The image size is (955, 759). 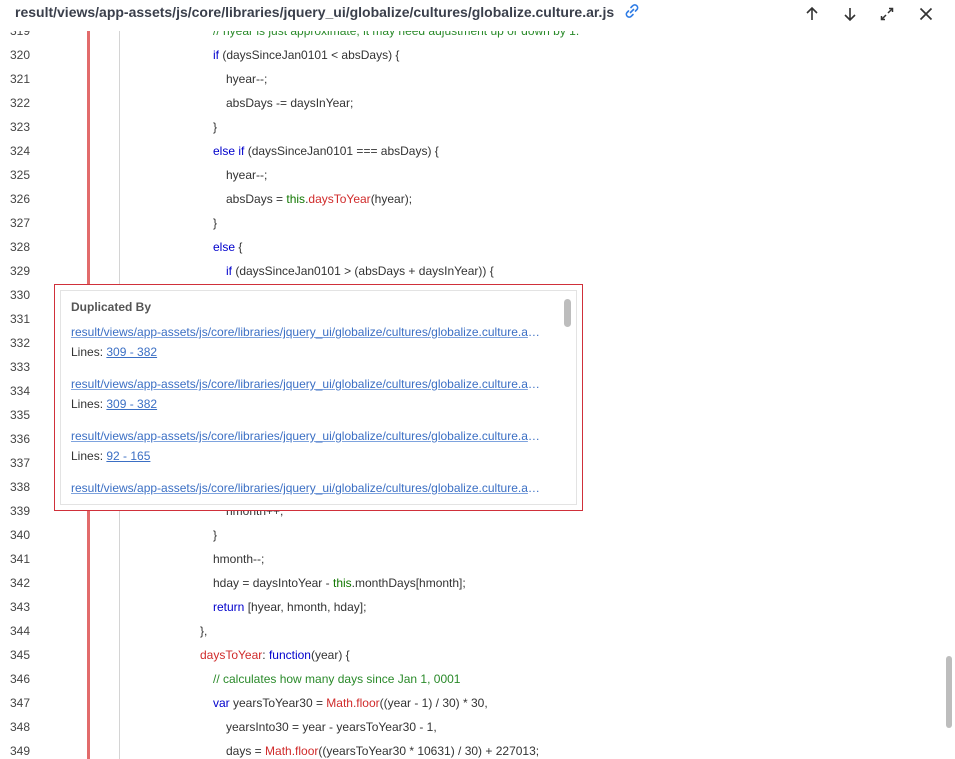 I want to click on line-number: 333, so click(x=20, y=367).